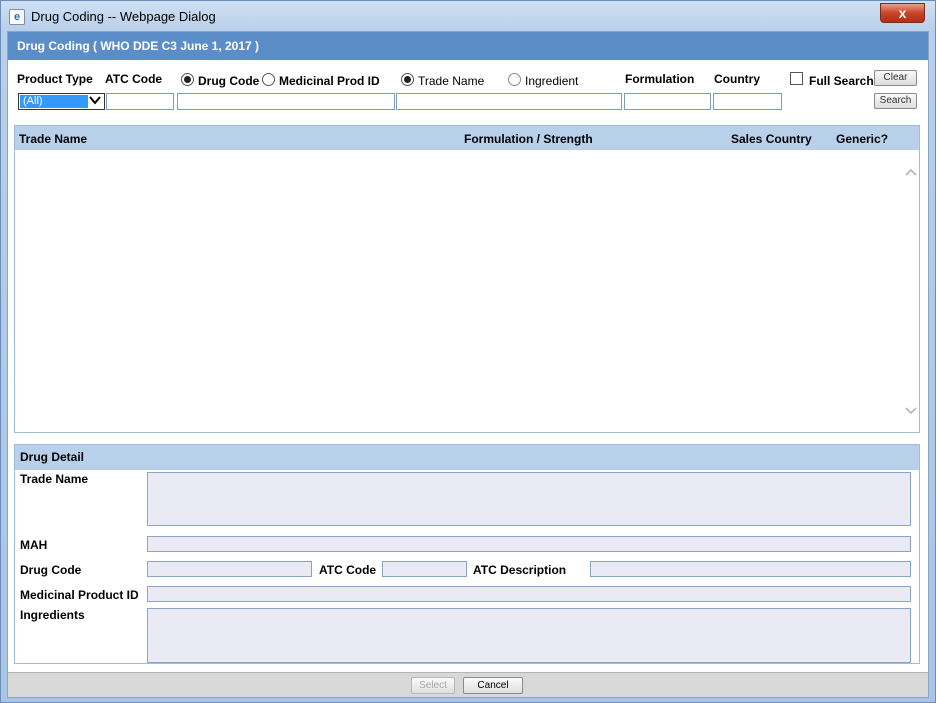 This screenshot has width=936, height=703. Describe the element at coordinates (911, 411) in the screenshot. I see `scroll-down-icon` at that location.